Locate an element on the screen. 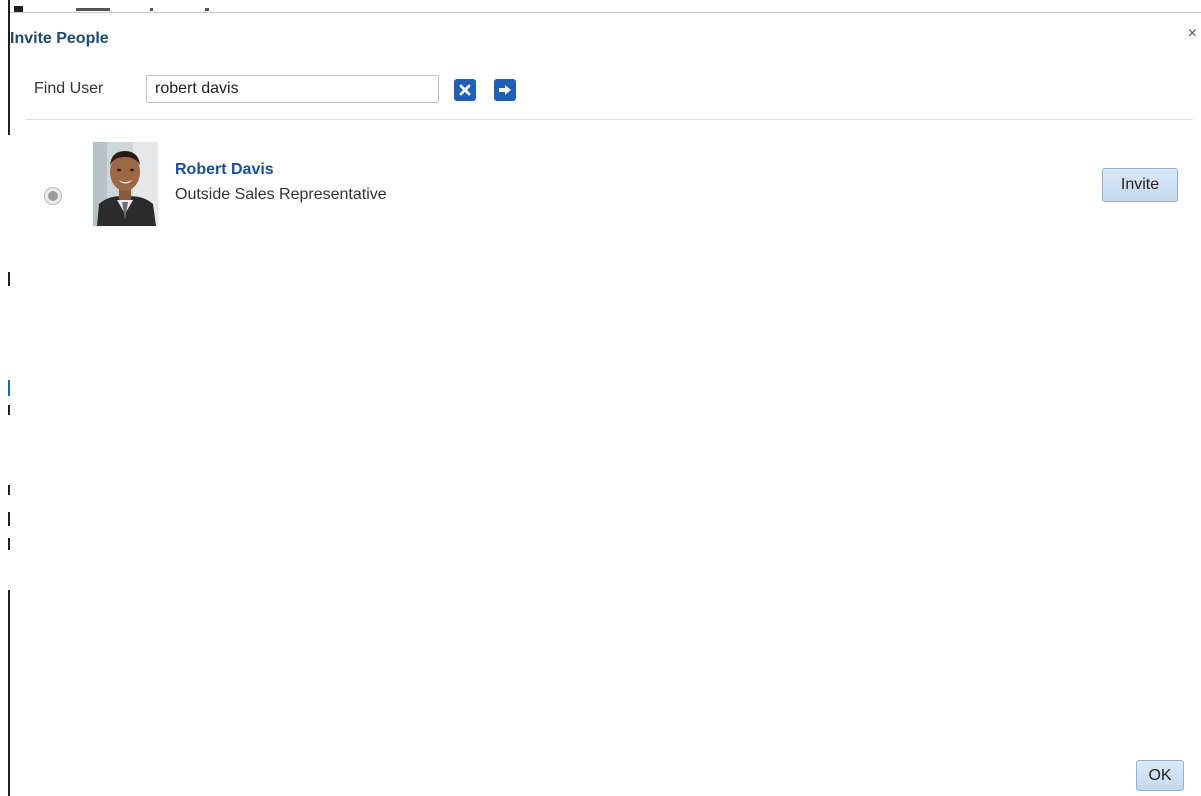  radio-selected-dot is located at coordinates (53, 196).